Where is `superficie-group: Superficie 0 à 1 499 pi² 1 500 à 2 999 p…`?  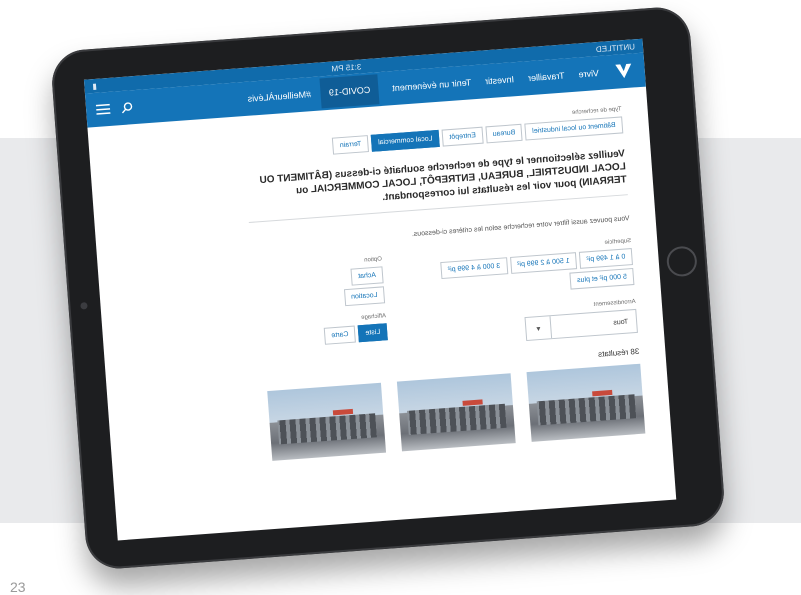 superficie-group: Superficie 0 à 1 499 pi² 1 500 à 2 999 p… is located at coordinates (524, 290).